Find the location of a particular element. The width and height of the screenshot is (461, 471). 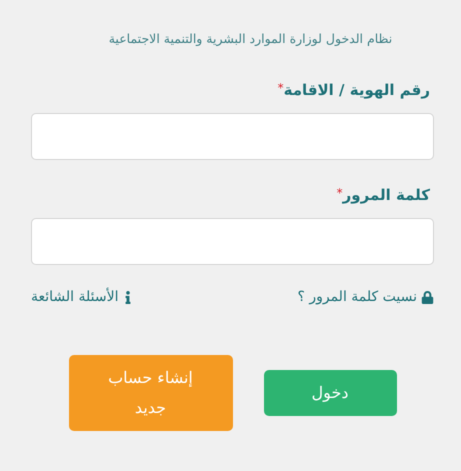

link: الأسئلة الشائعة is located at coordinates (81, 297).